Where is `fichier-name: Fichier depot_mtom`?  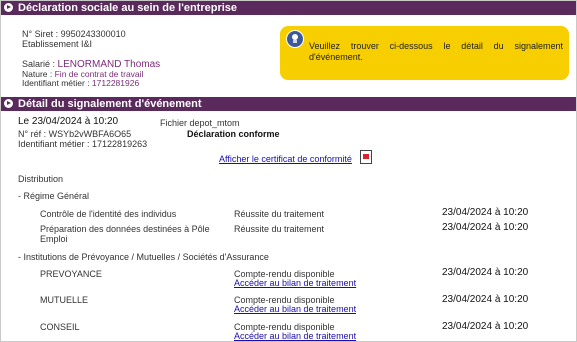
fichier-name: Fichier depot_mtom is located at coordinates (200, 123).